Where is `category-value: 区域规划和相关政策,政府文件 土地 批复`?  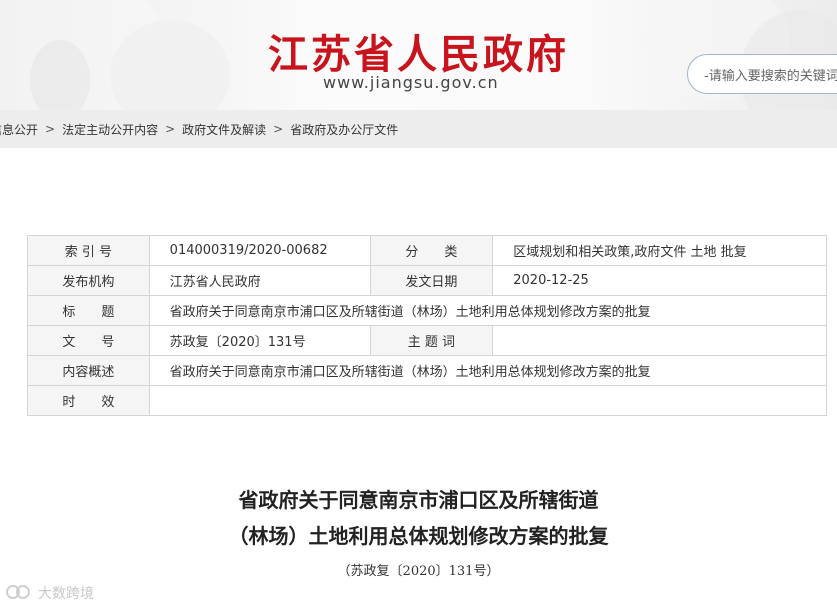
category-value: 区域规划和相关政策,政府文件 土地 批复 is located at coordinates (659, 250).